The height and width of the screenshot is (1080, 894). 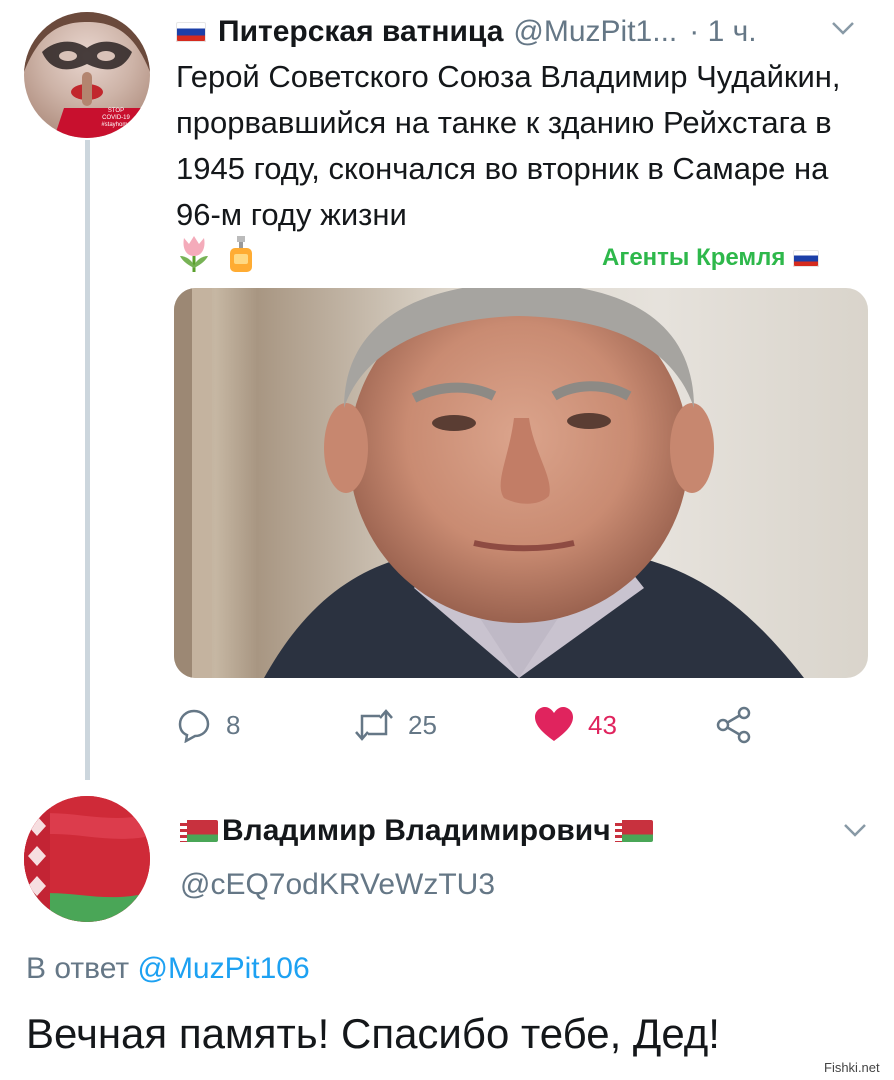 I want to click on reply-author-name: Владимир Владимирович, so click(x=416, y=831).